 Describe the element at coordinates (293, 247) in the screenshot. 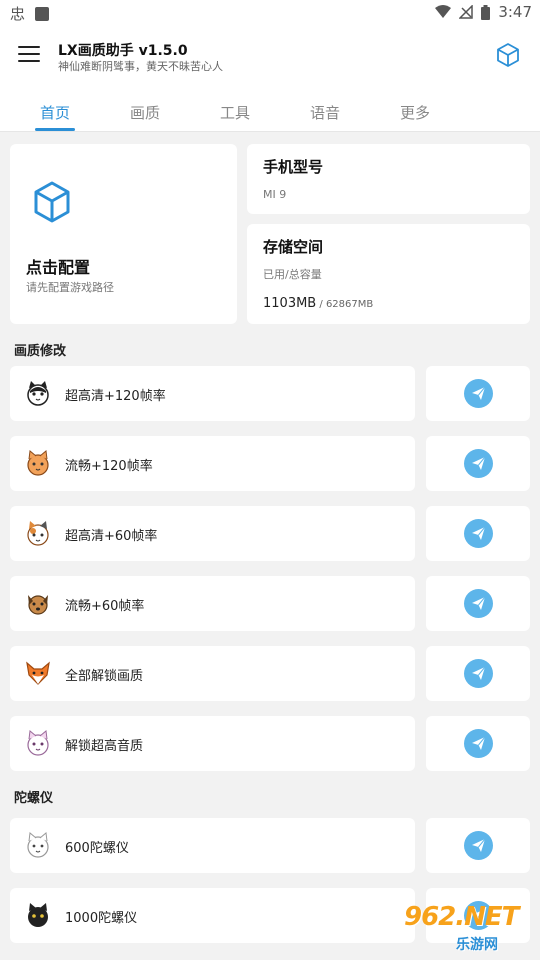

I see `storage-title: 存储空间` at that location.